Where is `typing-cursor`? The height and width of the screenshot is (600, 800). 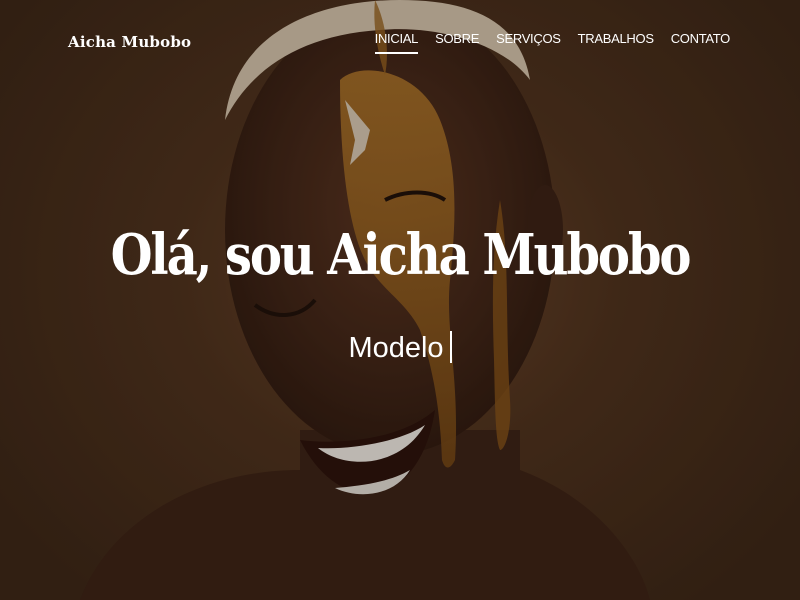 typing-cursor is located at coordinates (450, 347).